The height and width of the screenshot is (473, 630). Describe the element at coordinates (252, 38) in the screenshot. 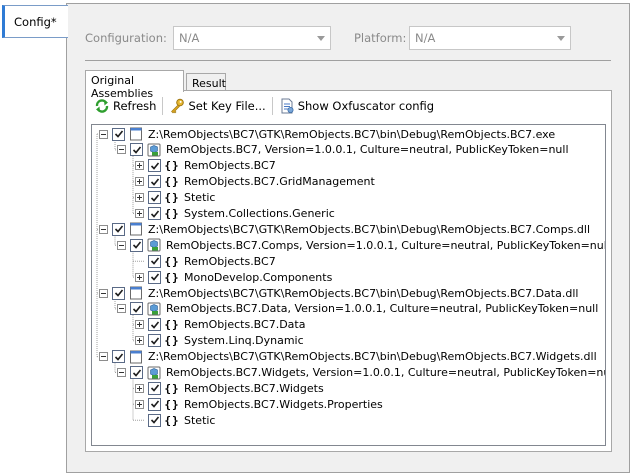

I see `configuration-select: N/A` at that location.